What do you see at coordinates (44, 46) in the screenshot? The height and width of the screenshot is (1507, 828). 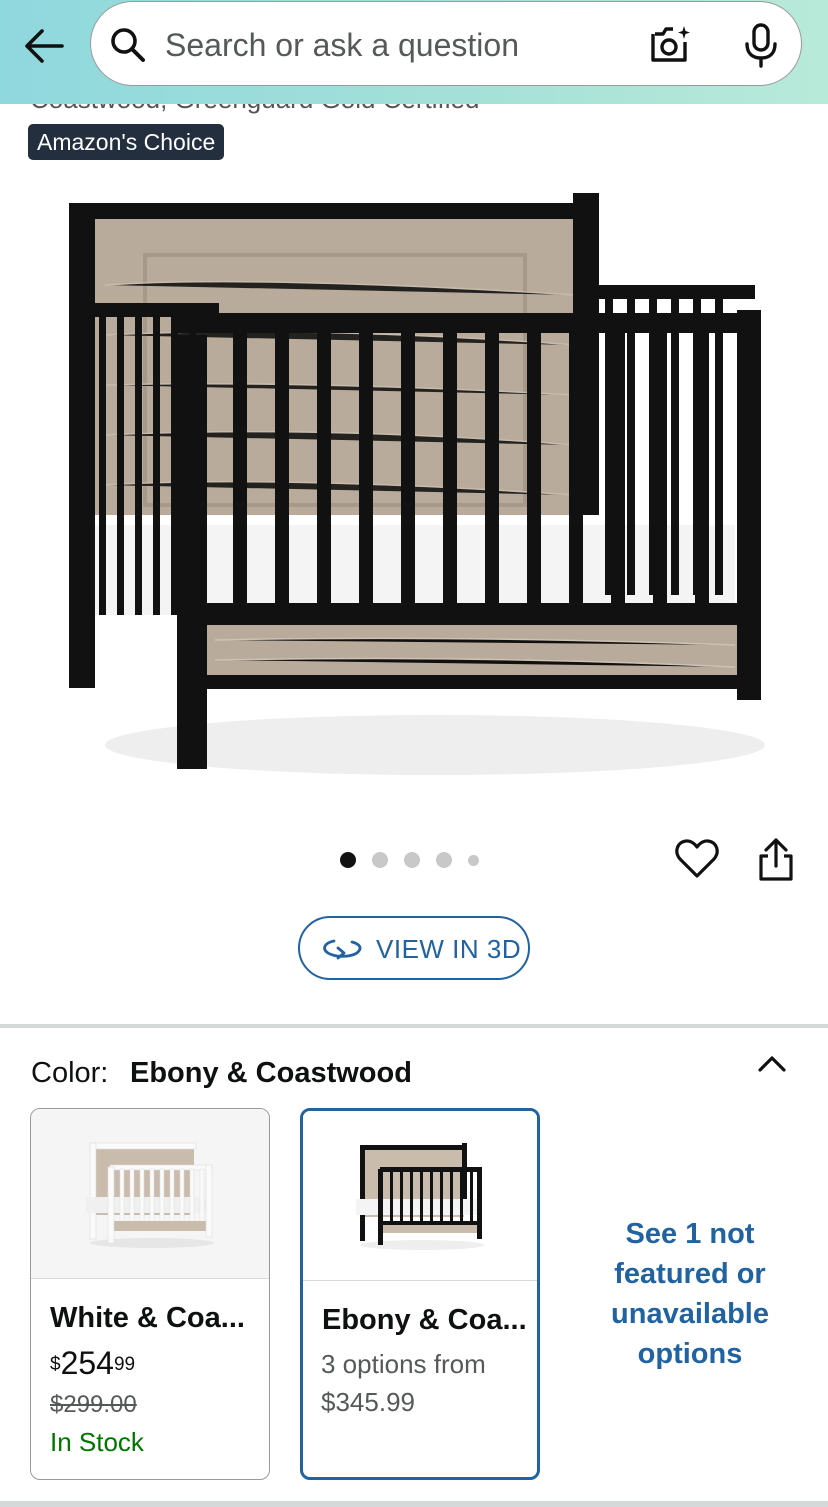 I see `back-arrow-icon` at bounding box center [44, 46].